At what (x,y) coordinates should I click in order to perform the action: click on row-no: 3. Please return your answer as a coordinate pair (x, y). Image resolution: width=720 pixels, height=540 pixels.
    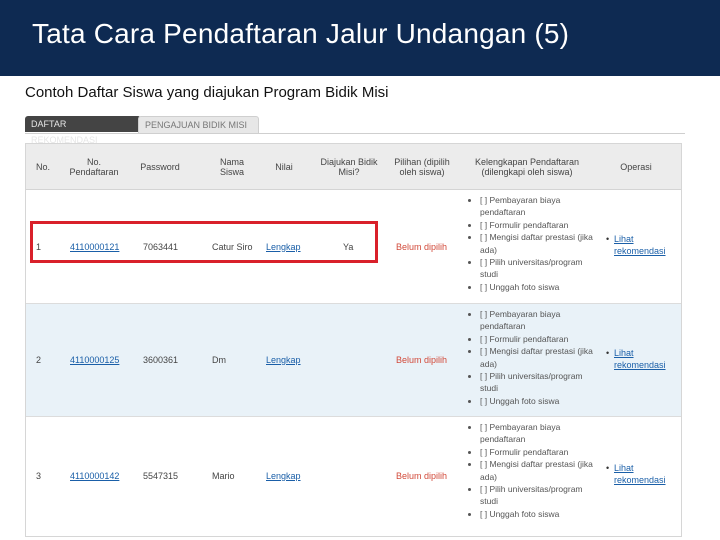
    Looking at the image, I should click on (39, 476).